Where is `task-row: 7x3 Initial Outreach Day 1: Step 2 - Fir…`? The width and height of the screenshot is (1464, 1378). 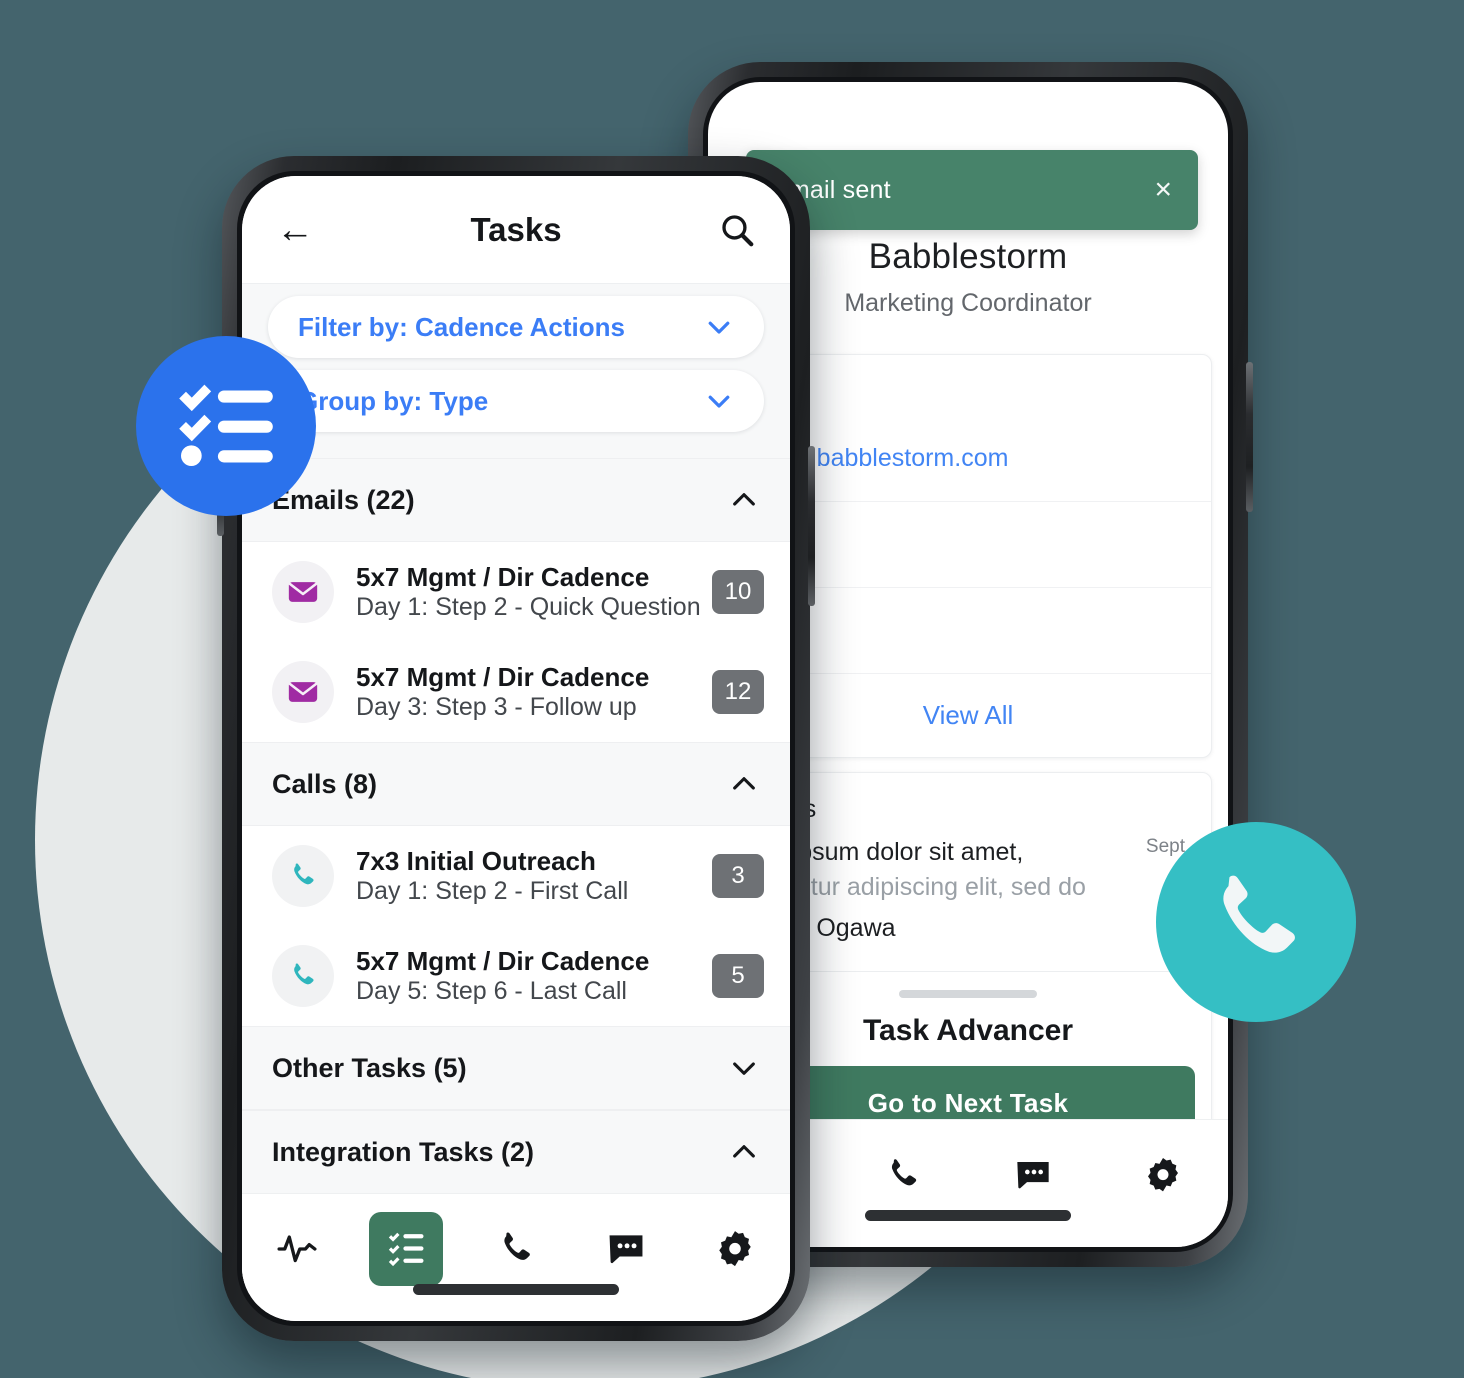 task-row: 7x3 Initial Outreach Day 1: Step 2 - Fir… is located at coordinates (516, 876).